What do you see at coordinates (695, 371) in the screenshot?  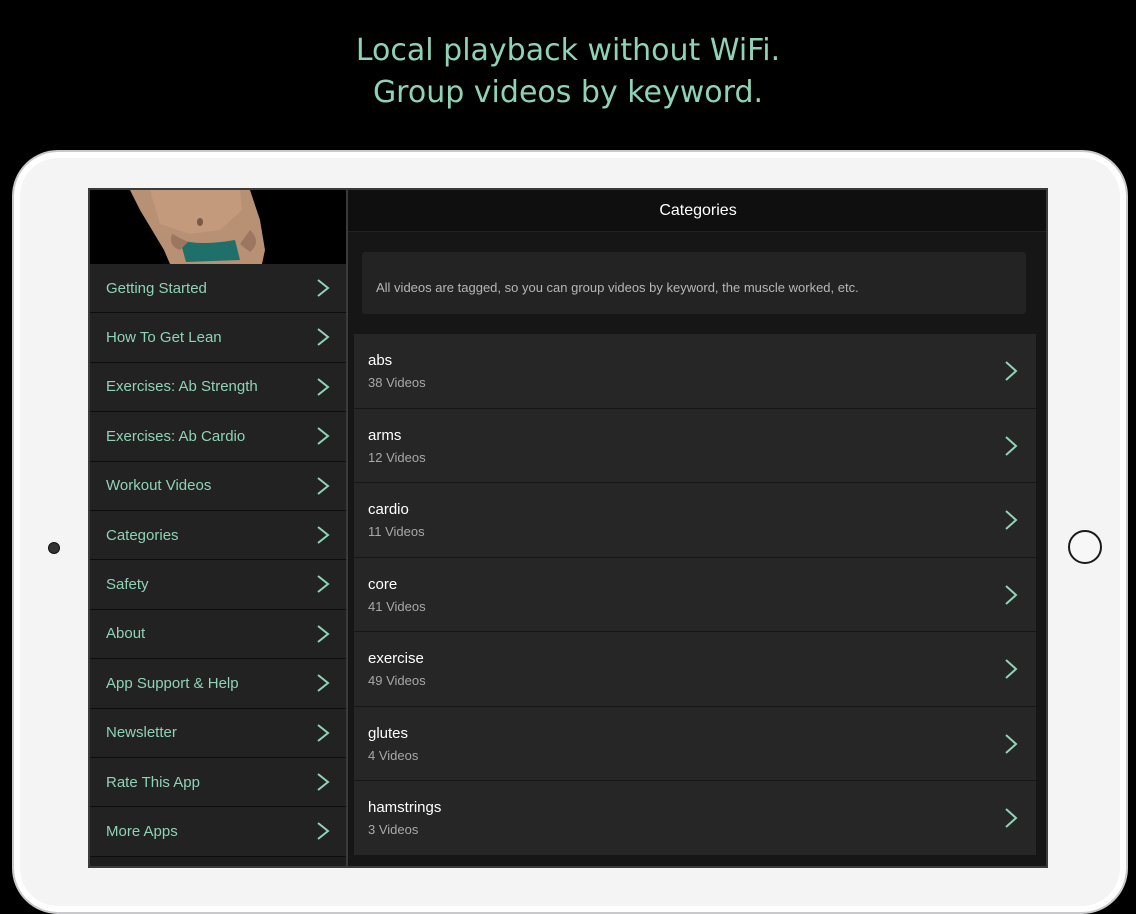 I see `category-row-abs: abs 38 Videos` at bounding box center [695, 371].